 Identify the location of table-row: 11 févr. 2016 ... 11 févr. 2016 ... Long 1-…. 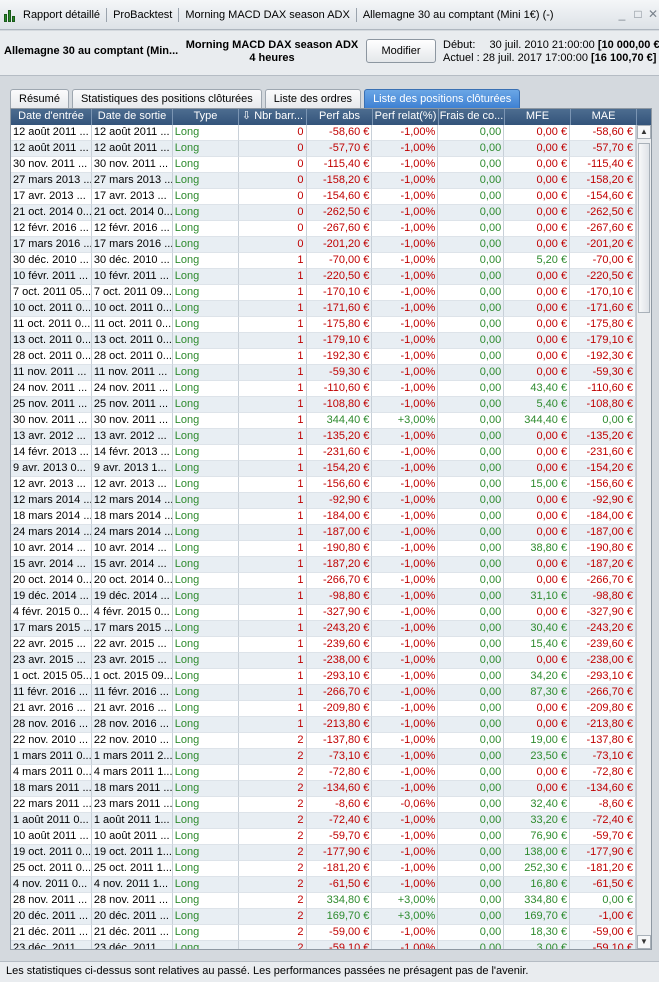
(323, 693).